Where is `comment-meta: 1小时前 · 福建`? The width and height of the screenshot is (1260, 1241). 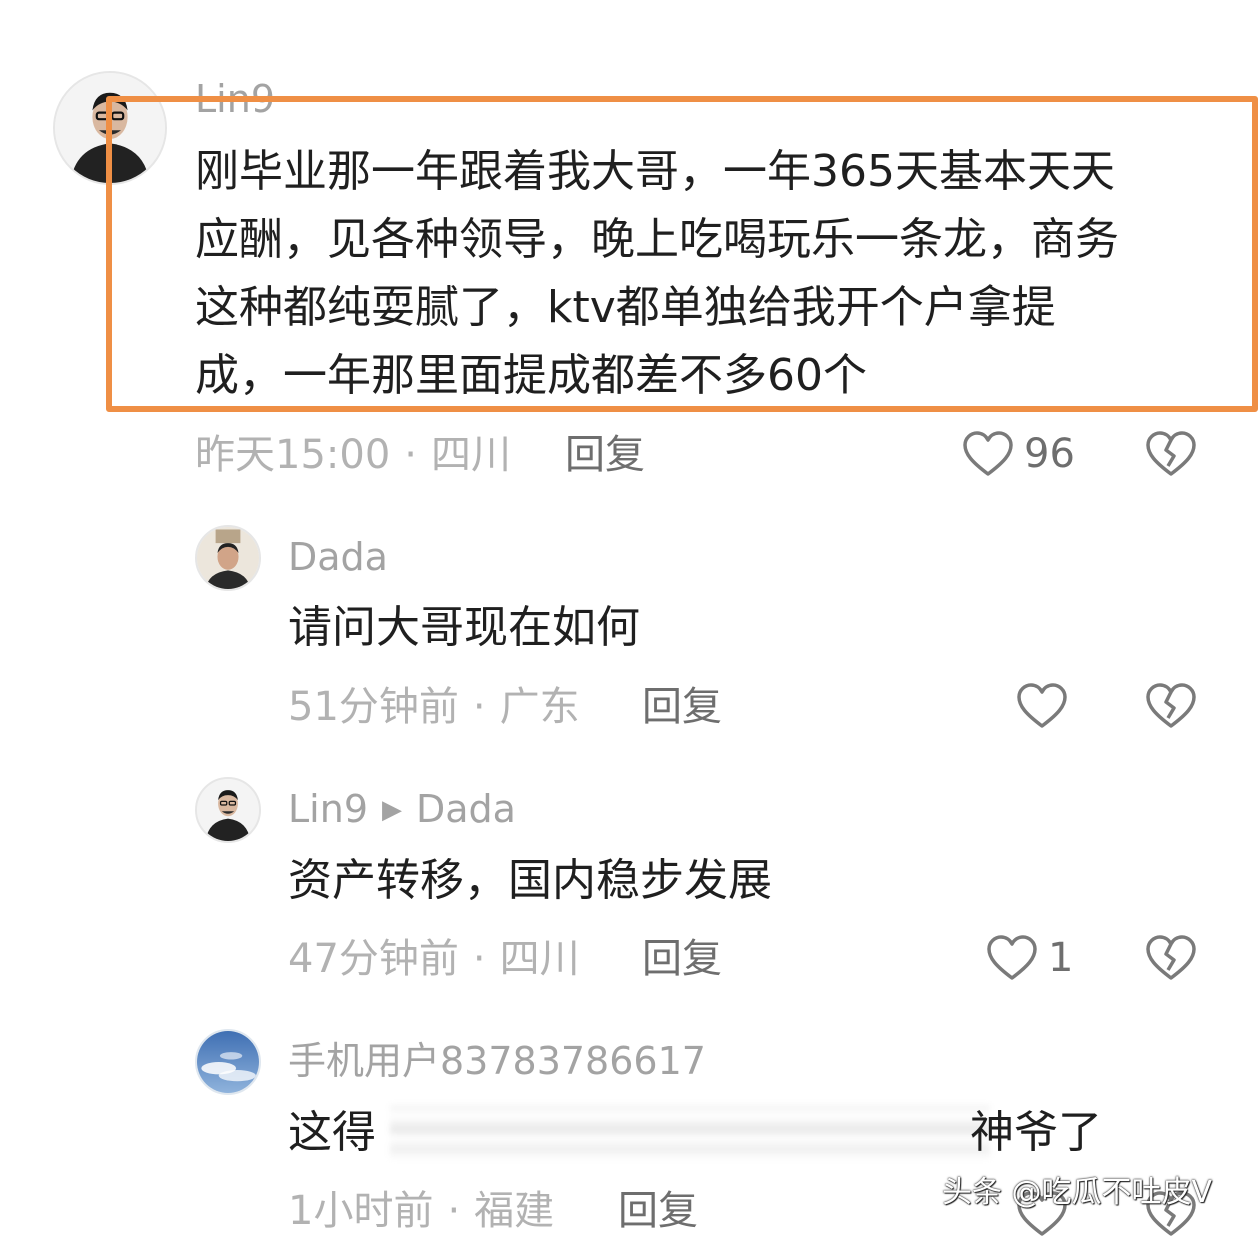
comment-meta: 1小时前 · 福建 is located at coordinates (421, 1211).